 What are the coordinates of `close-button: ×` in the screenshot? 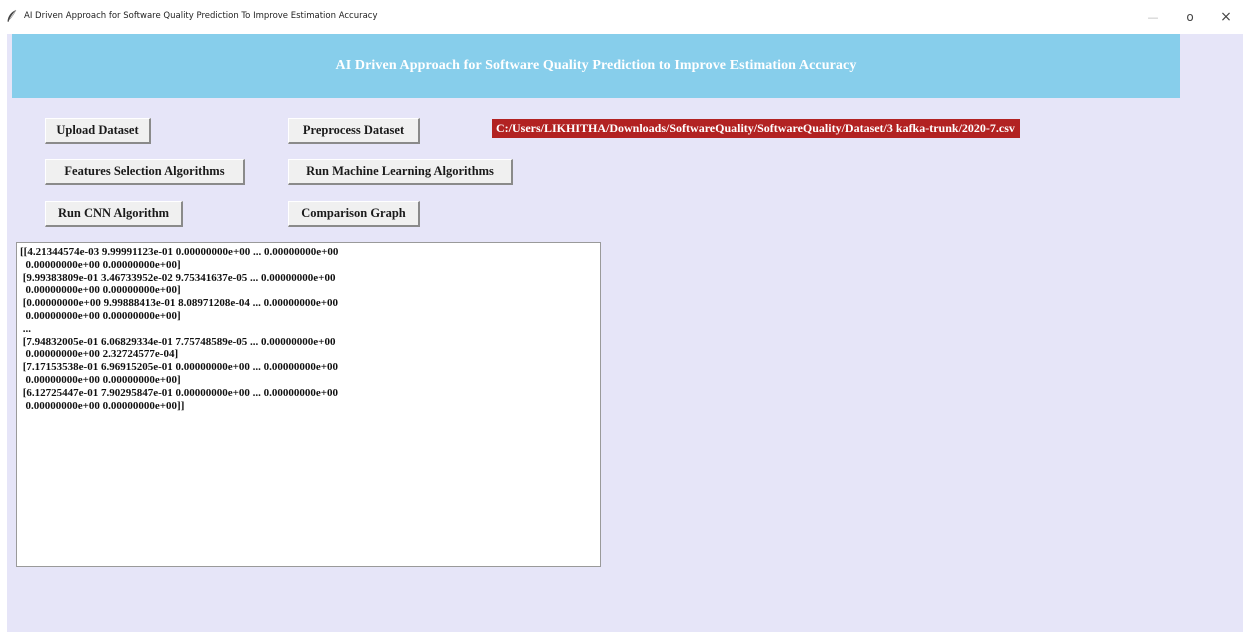 It's located at (1224, 17).